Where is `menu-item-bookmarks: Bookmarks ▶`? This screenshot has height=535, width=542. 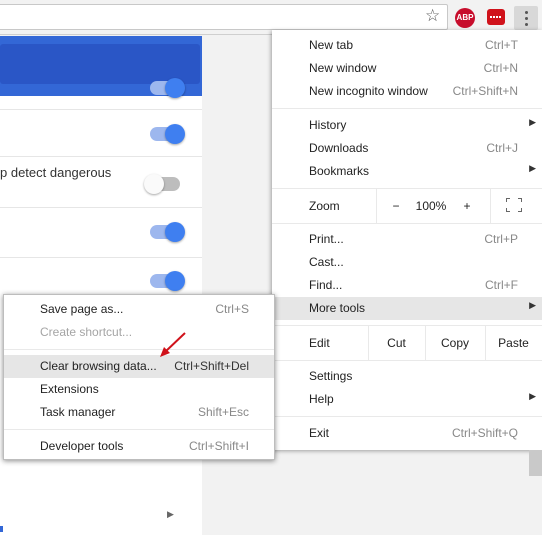 menu-item-bookmarks: Bookmarks ▶ is located at coordinates (407, 171).